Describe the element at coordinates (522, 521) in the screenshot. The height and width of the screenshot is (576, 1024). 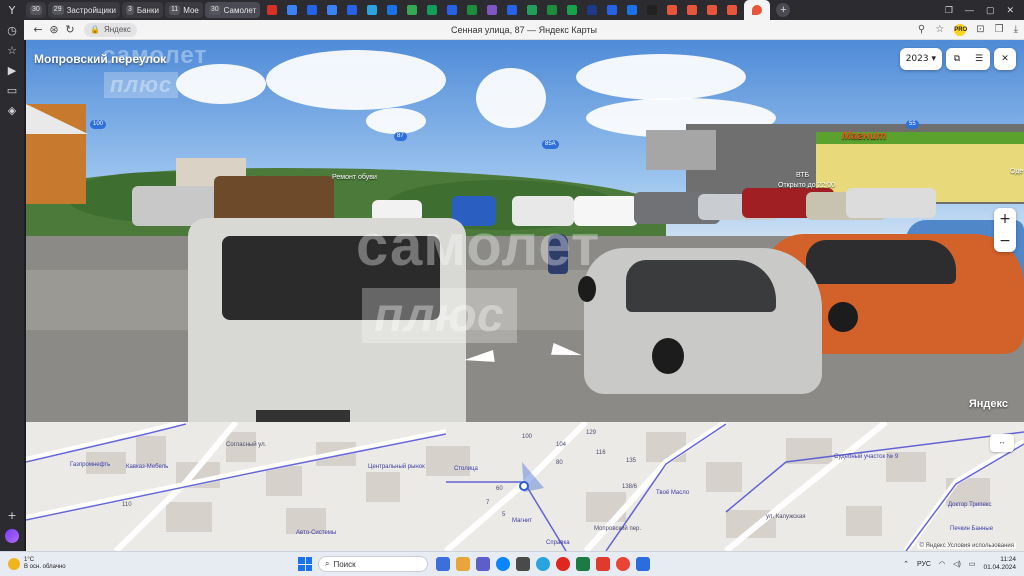
I see `map-label: Магнит` at that location.